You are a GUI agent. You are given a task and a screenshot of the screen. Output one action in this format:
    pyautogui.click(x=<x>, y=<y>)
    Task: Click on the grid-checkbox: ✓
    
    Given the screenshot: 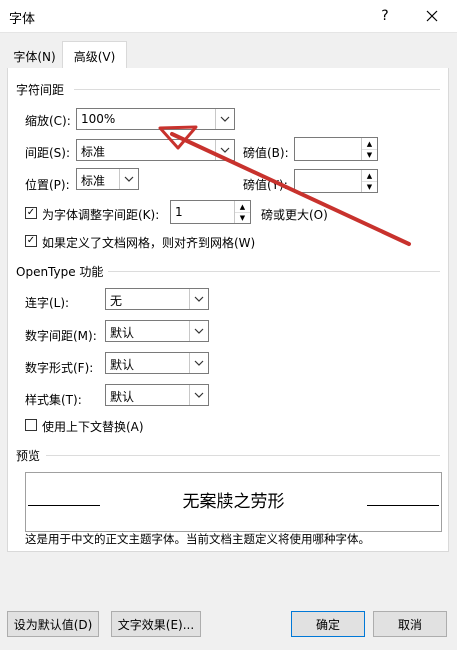 What is the action you would take?
    pyautogui.click(x=31, y=241)
    